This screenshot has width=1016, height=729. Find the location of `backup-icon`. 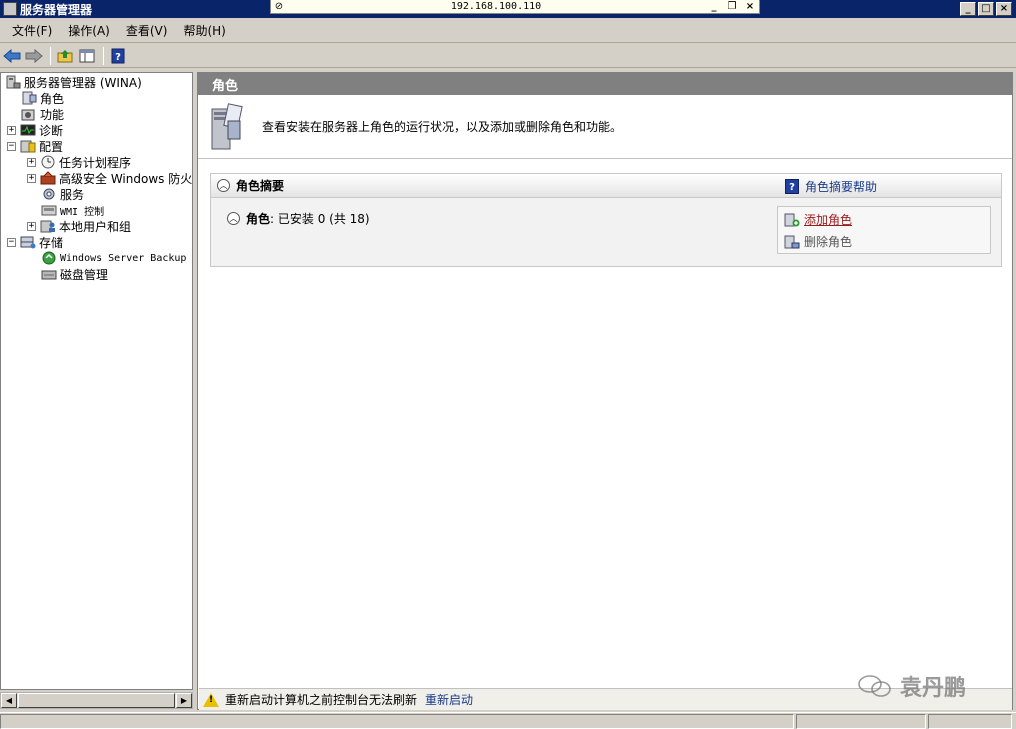

backup-icon is located at coordinates (49, 258).